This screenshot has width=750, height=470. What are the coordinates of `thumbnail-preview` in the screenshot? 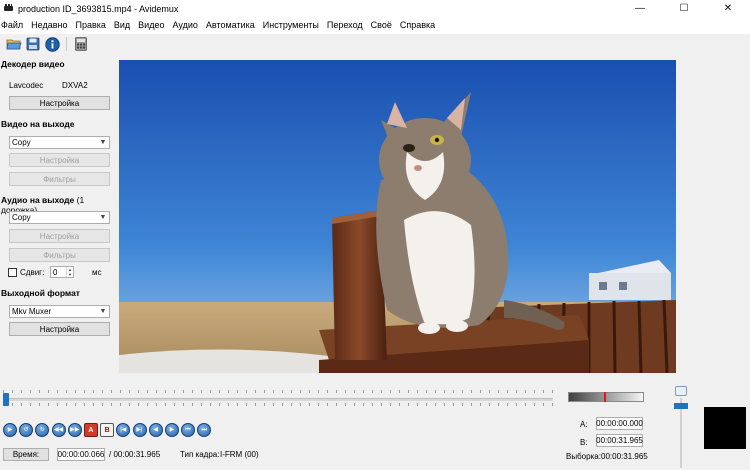 It's located at (725, 428).